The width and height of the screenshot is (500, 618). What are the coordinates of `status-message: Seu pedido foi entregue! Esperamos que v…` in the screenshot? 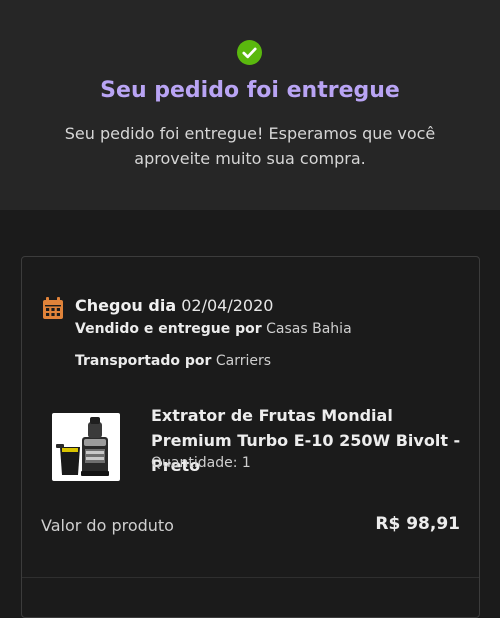 It's located at (250, 146).